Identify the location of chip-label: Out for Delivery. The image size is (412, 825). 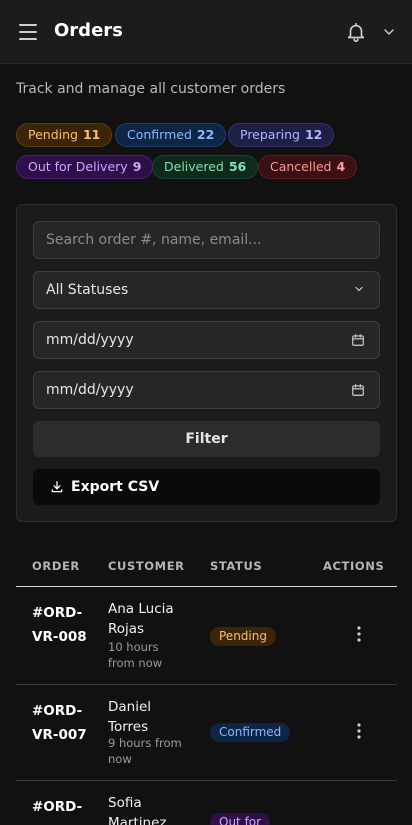
(78, 166).